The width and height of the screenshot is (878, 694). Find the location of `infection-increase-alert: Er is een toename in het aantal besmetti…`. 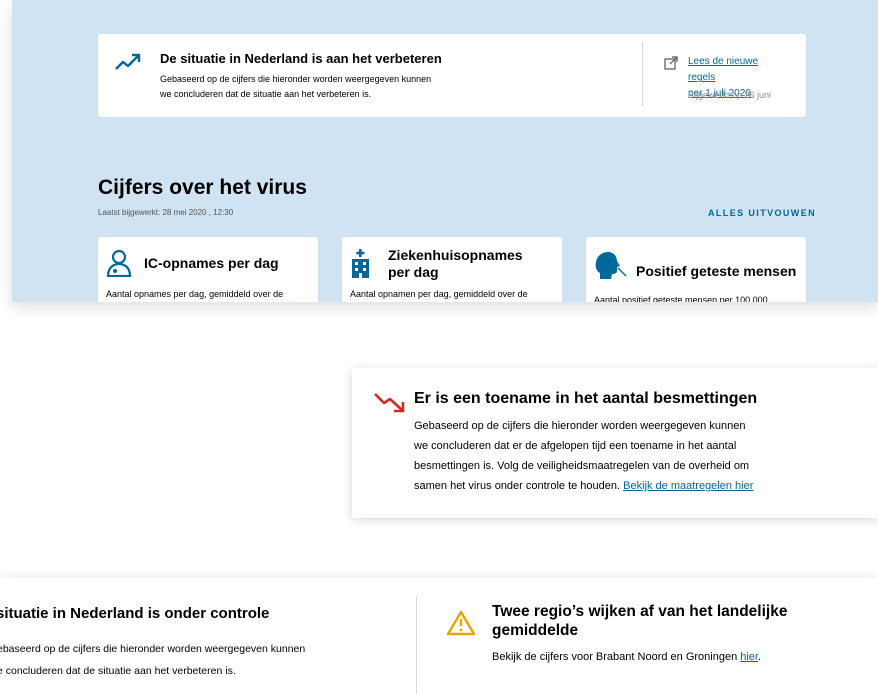

infection-increase-alert: Er is een toename in het aantal besmetti… is located at coordinates (615, 443).